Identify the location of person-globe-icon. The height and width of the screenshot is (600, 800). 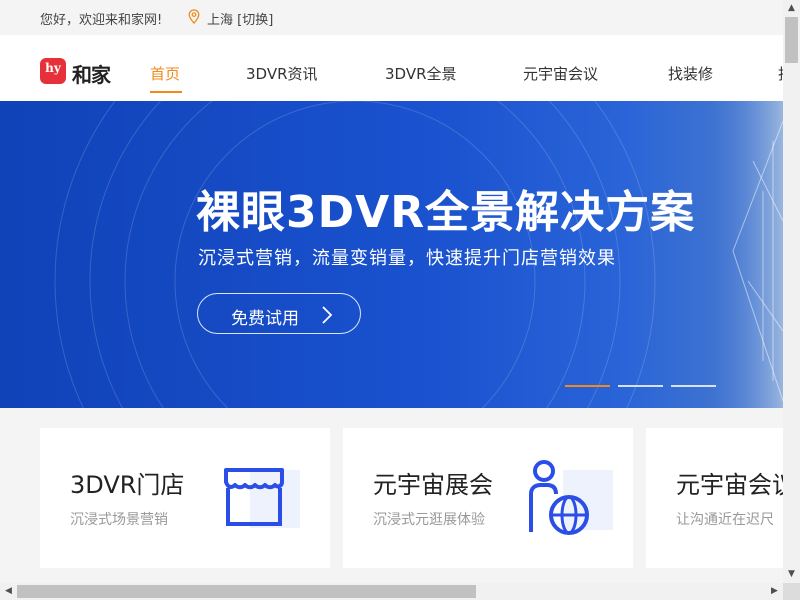
(571, 497).